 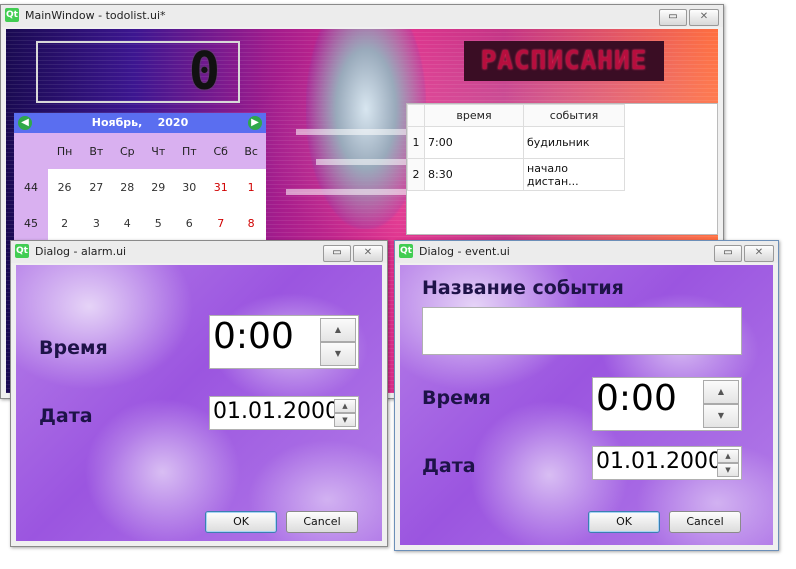 What do you see at coordinates (158, 151) in the screenshot?
I see `weekday-header: Чт` at bounding box center [158, 151].